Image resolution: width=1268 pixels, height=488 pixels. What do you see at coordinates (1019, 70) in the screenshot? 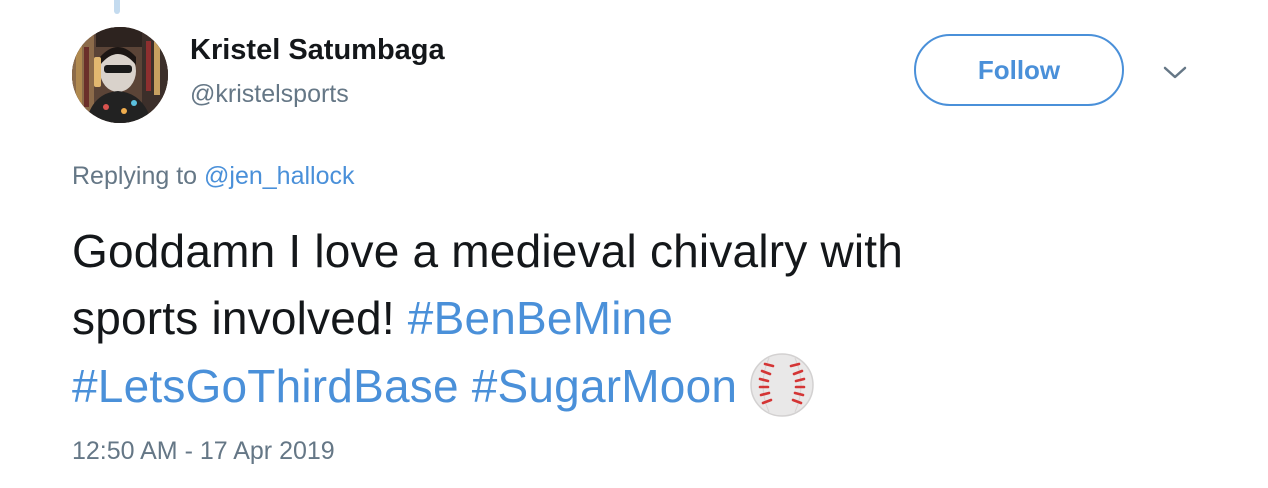
I see `follow-button: Follow` at bounding box center [1019, 70].